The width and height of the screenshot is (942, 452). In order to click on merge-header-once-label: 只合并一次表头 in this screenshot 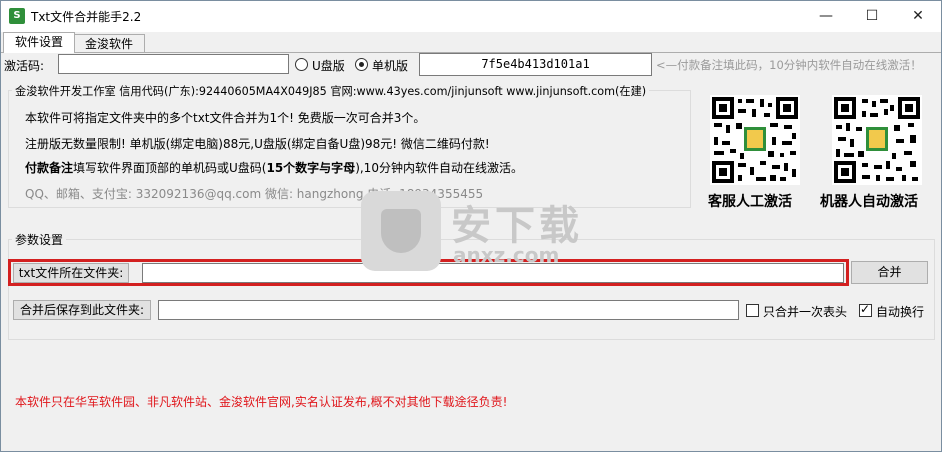, I will do `click(805, 312)`.